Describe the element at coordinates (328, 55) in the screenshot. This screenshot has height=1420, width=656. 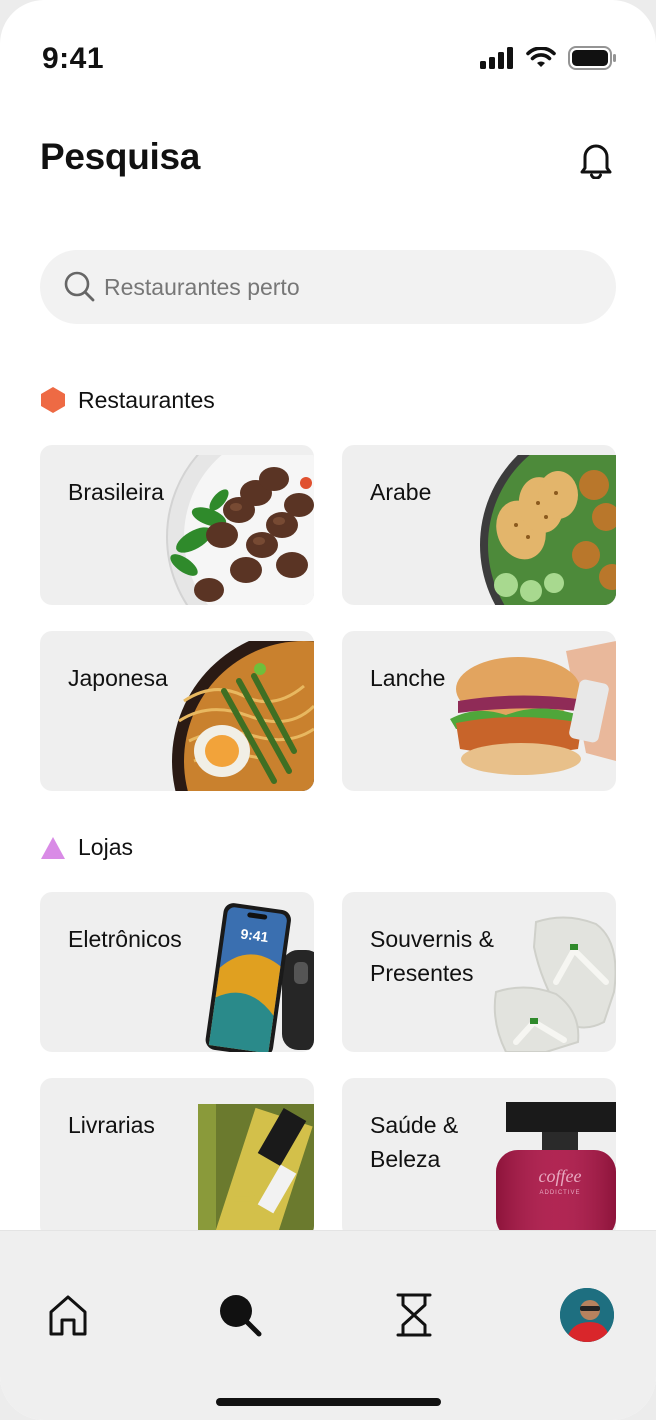
I see `status-bar: 9:41` at that location.